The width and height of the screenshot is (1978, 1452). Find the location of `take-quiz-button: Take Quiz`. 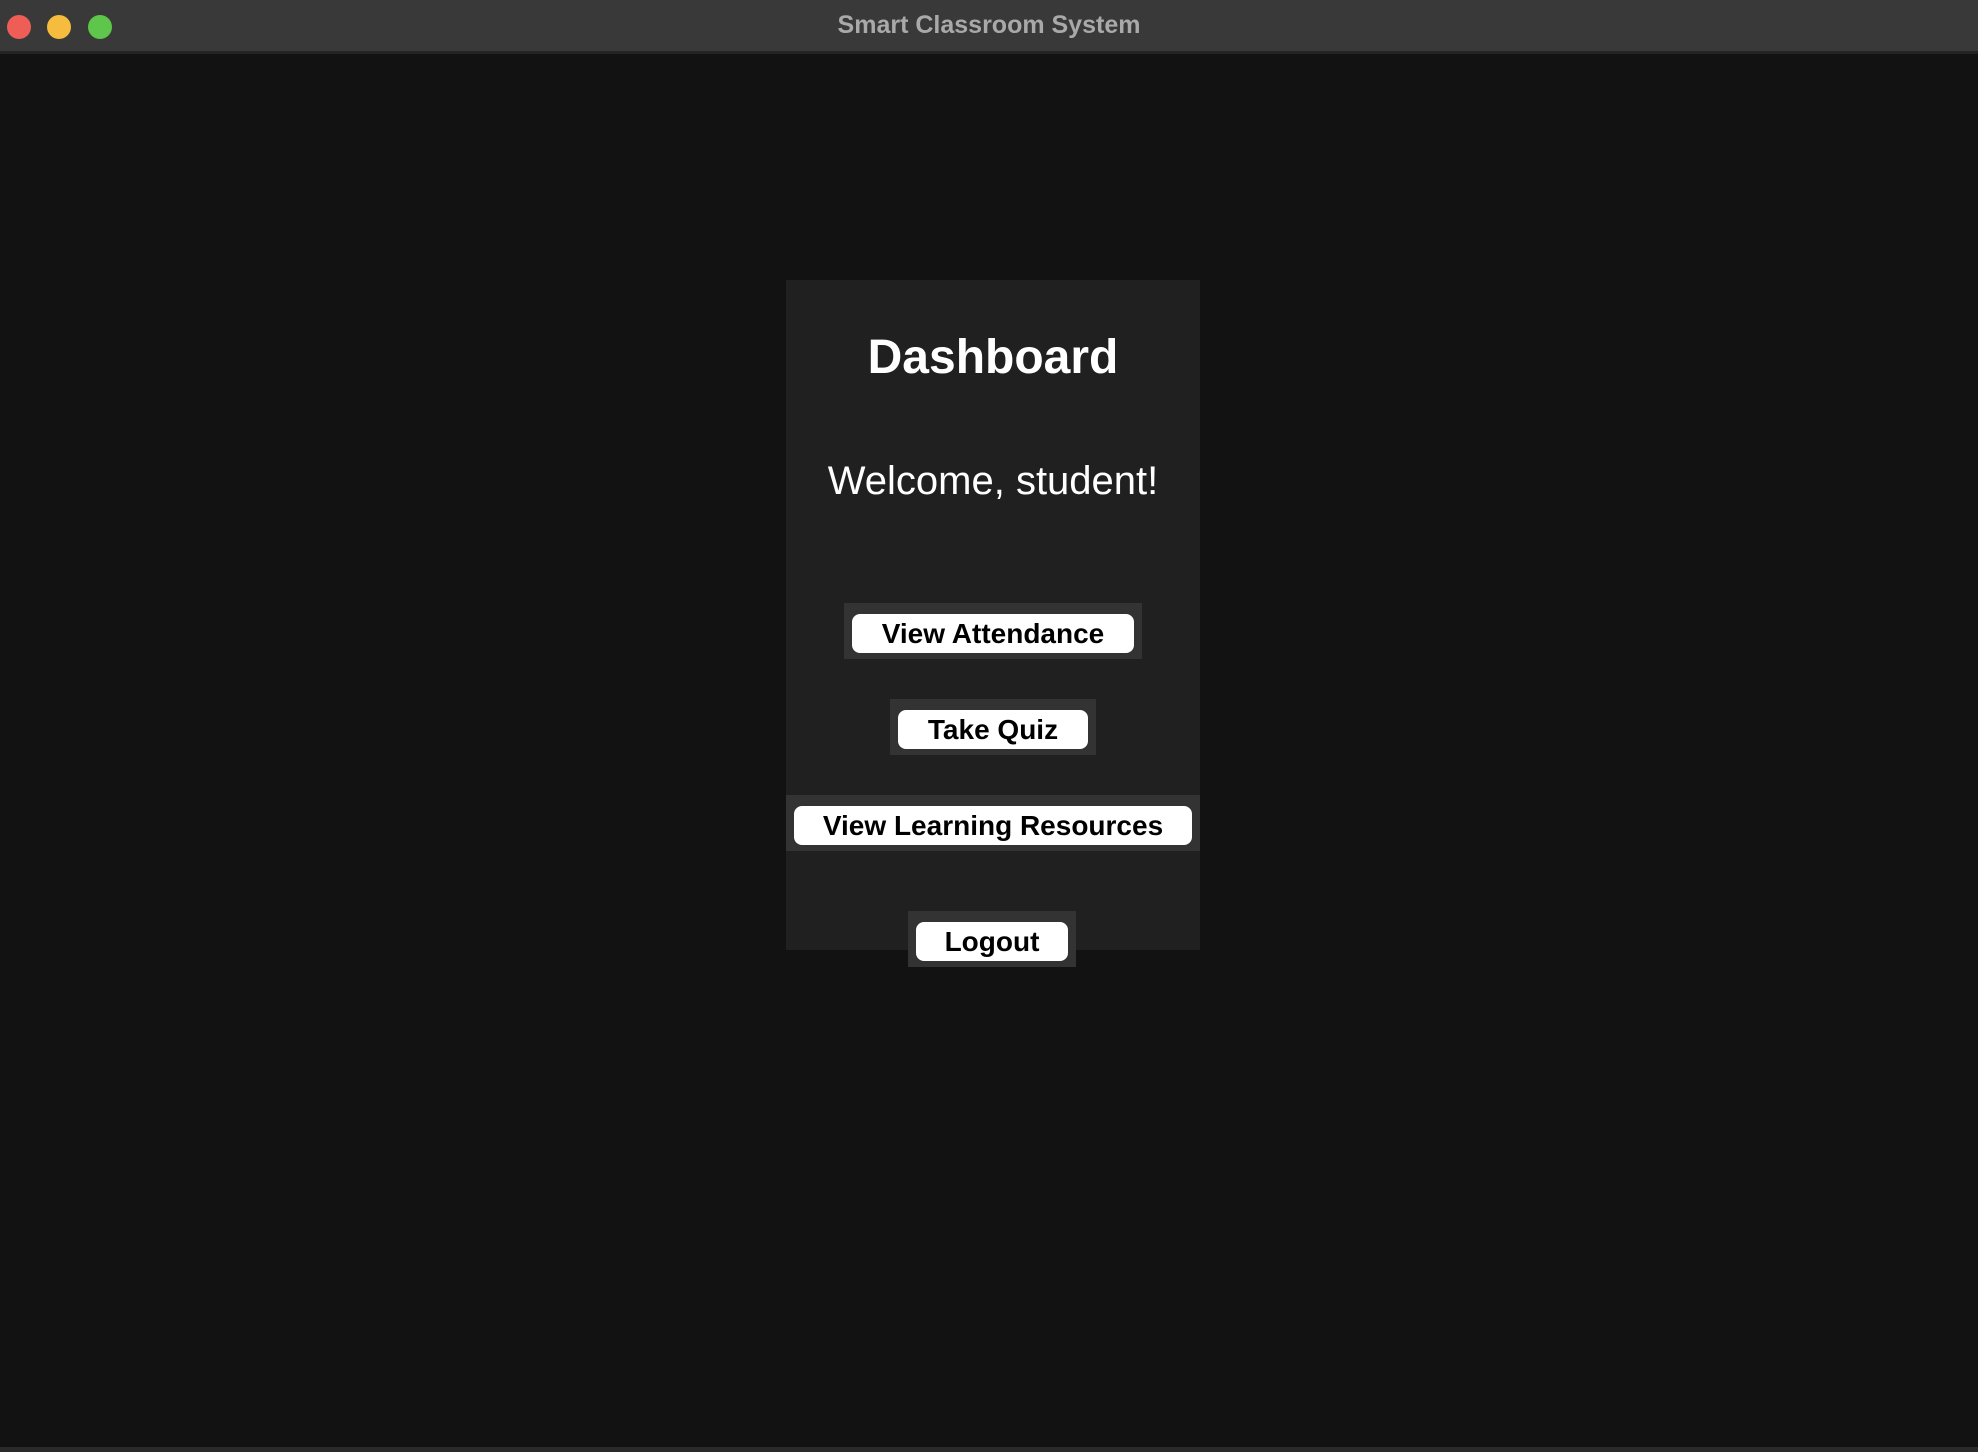

take-quiz-button: Take Quiz is located at coordinates (993, 729).